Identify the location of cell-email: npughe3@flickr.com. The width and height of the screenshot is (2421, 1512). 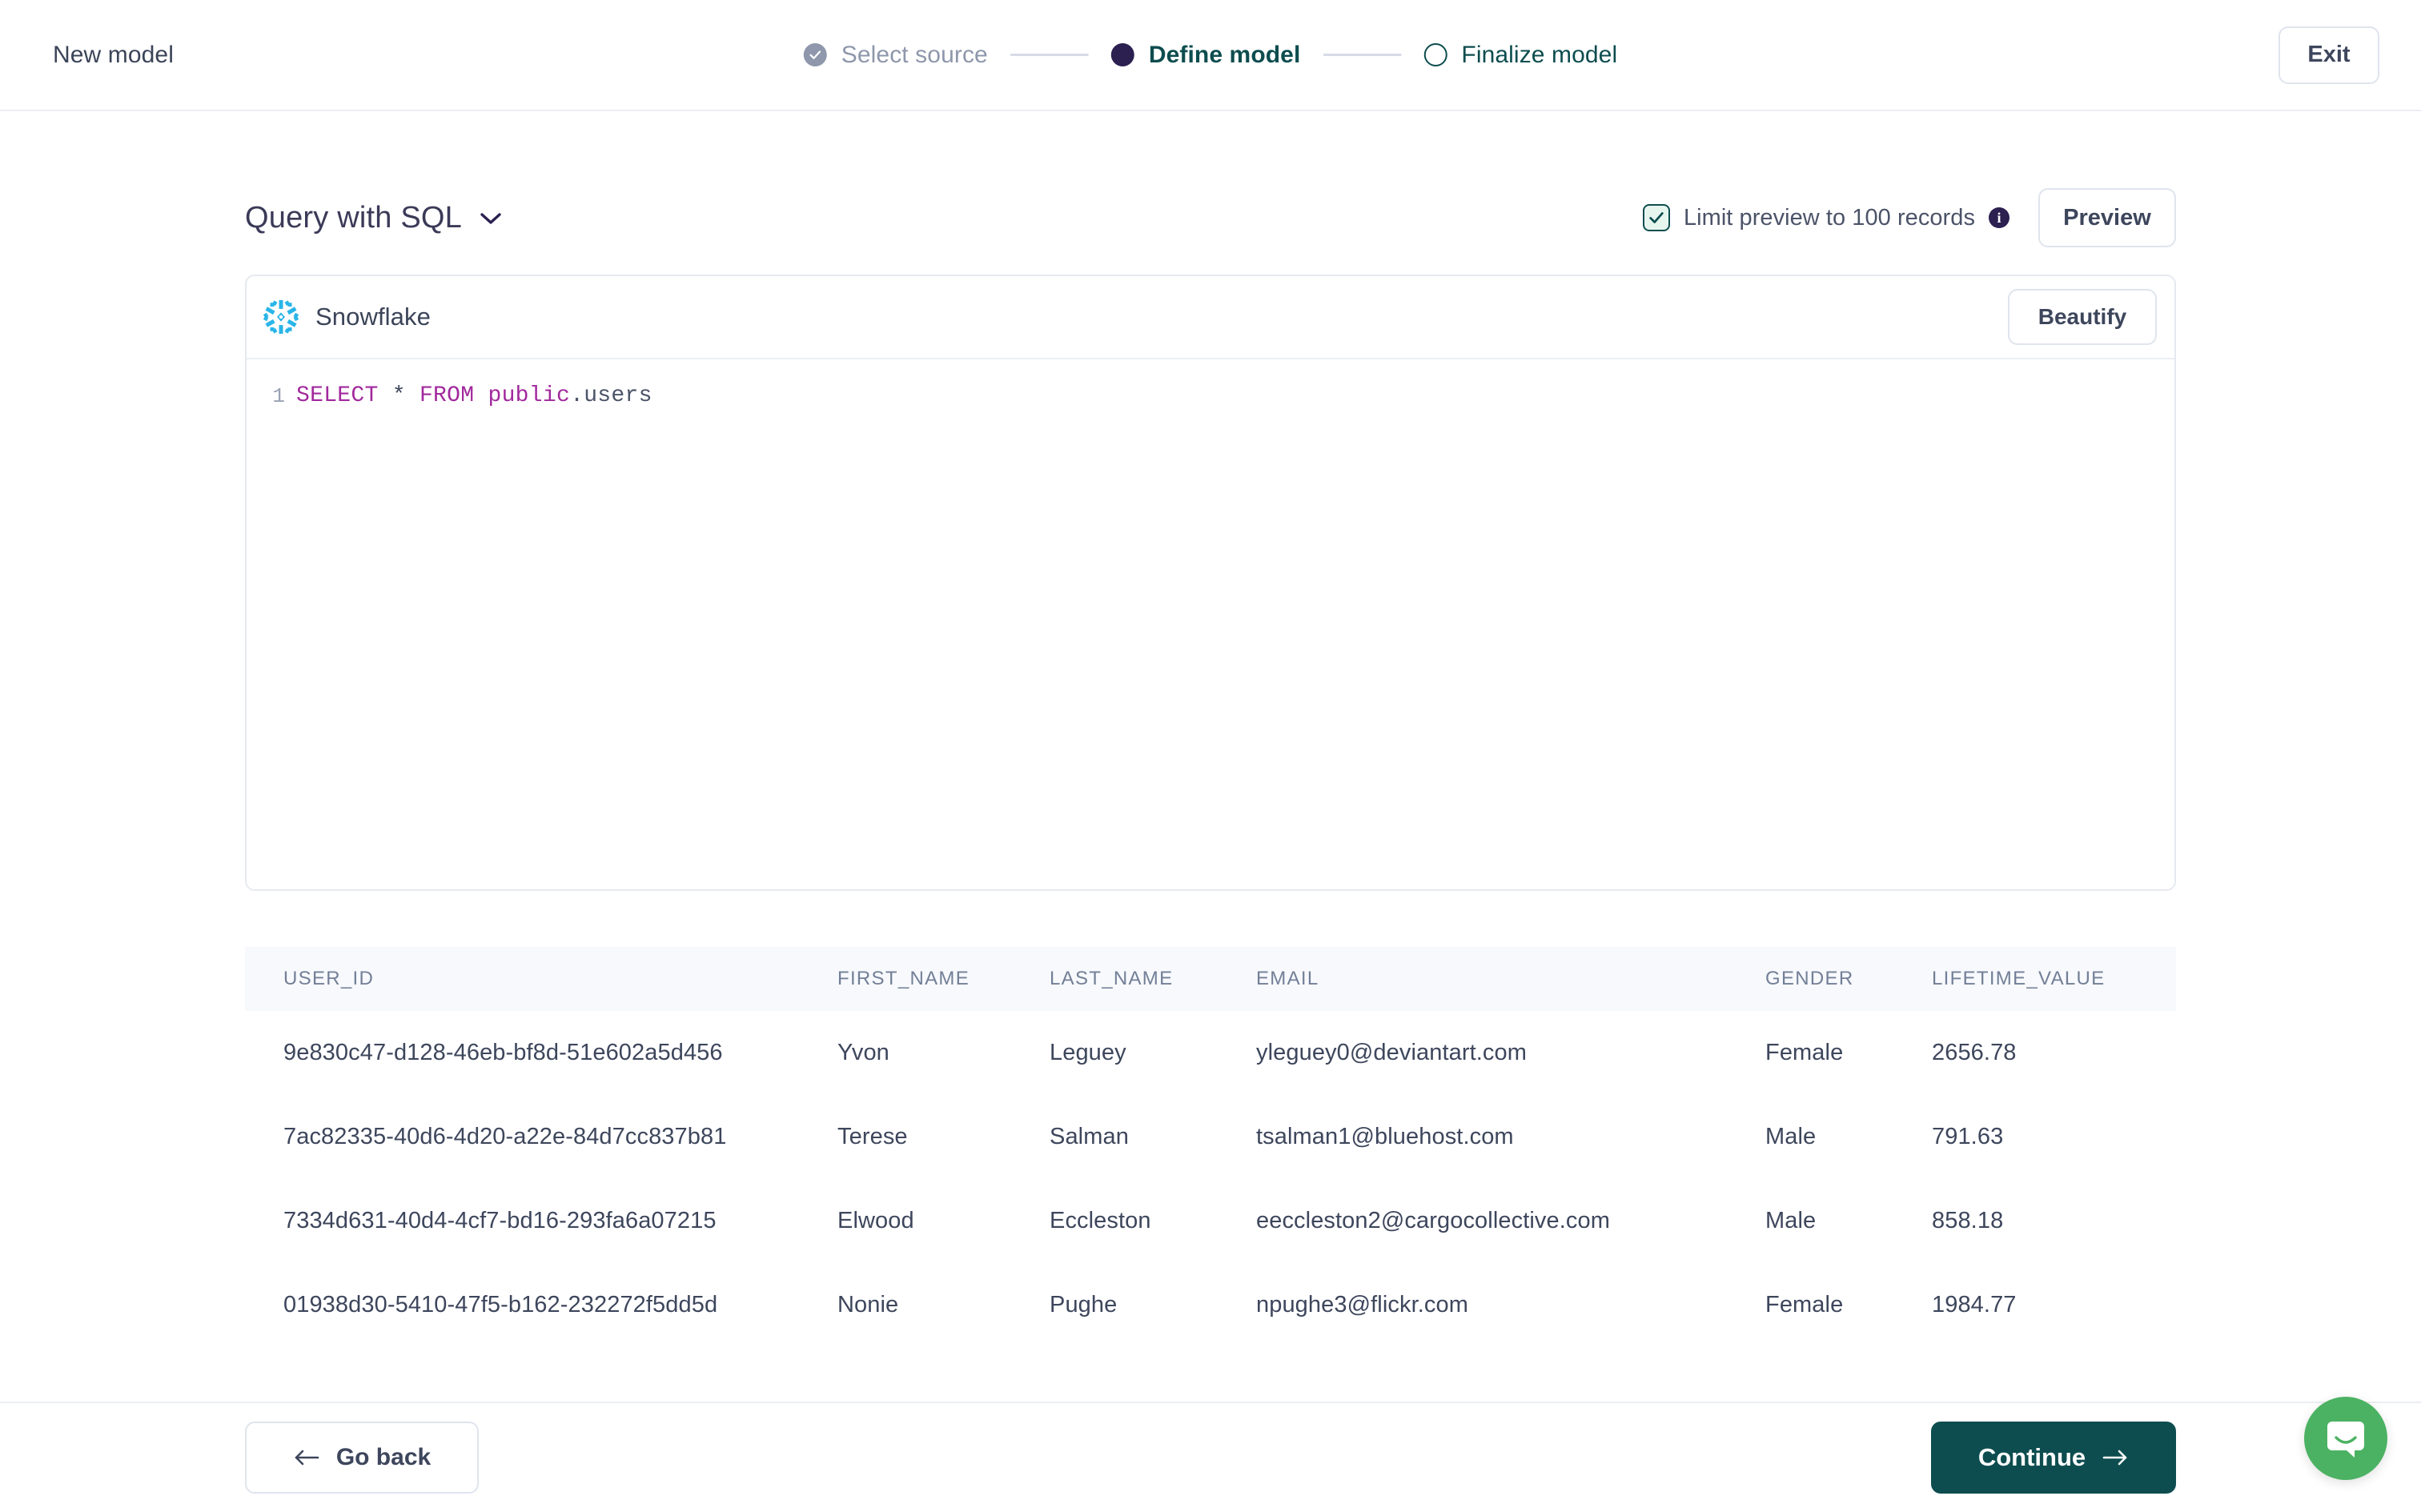
(1362, 1304).